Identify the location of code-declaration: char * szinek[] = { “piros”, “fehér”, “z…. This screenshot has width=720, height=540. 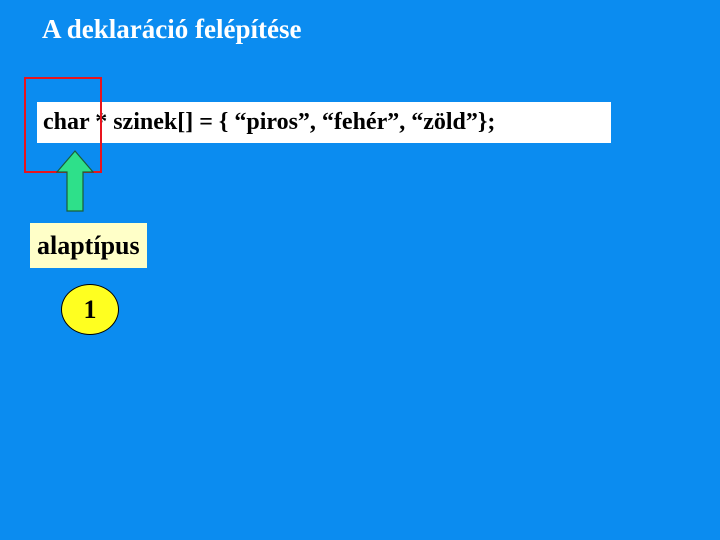
(324, 122).